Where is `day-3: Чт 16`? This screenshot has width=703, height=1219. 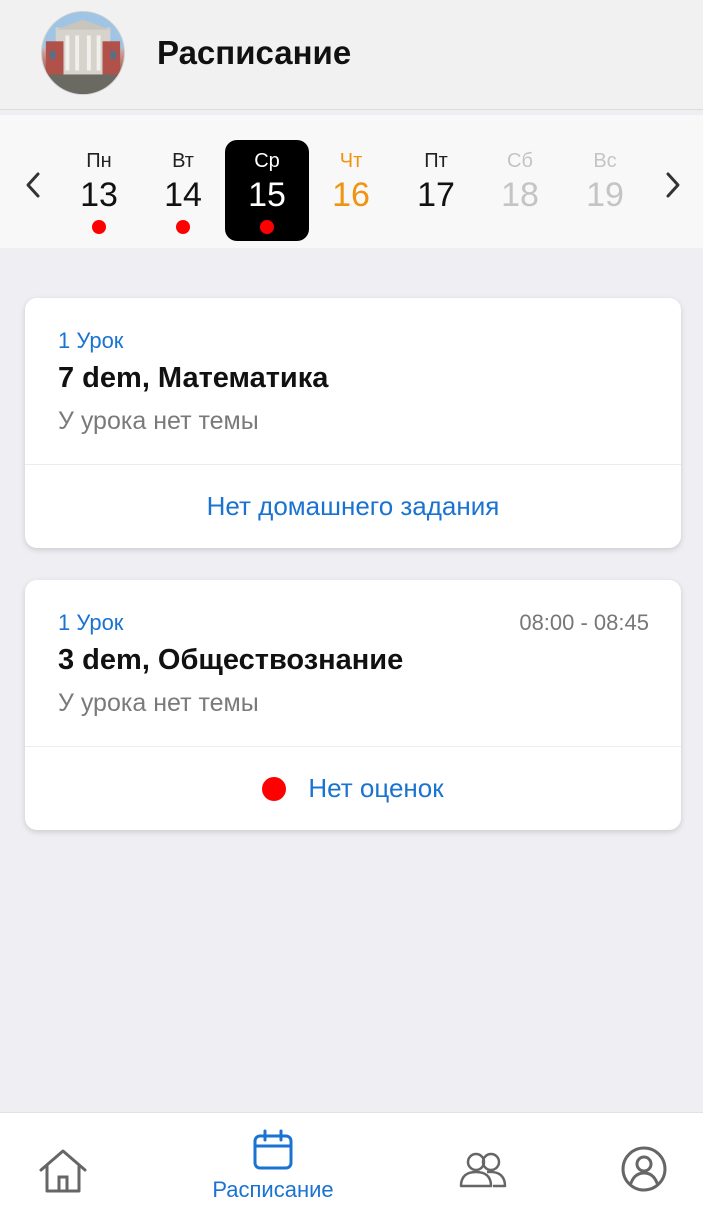 day-3: Чт 16 is located at coordinates (351, 190).